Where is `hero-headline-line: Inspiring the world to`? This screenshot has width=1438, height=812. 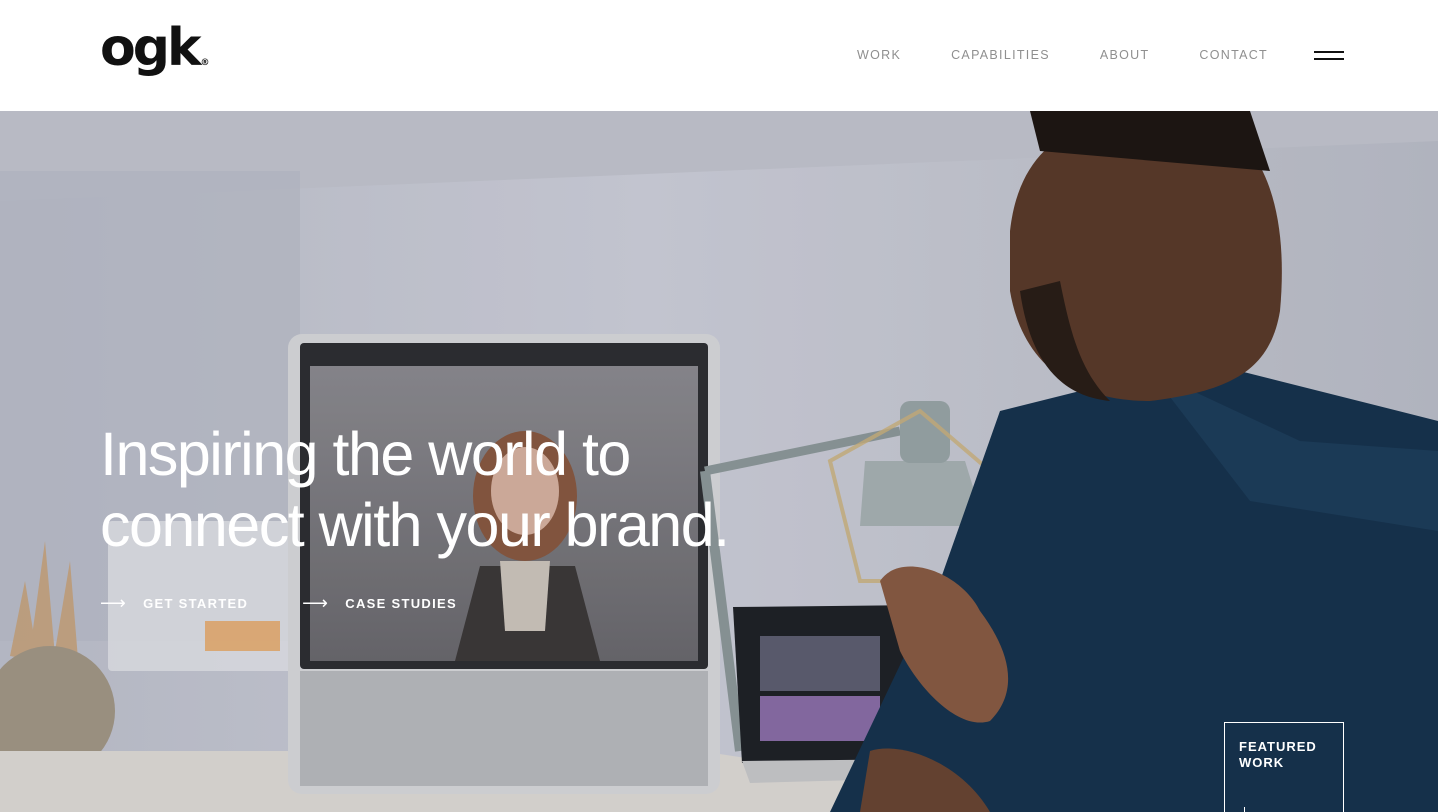
hero-headline-line: Inspiring the world to is located at coordinates (365, 454).